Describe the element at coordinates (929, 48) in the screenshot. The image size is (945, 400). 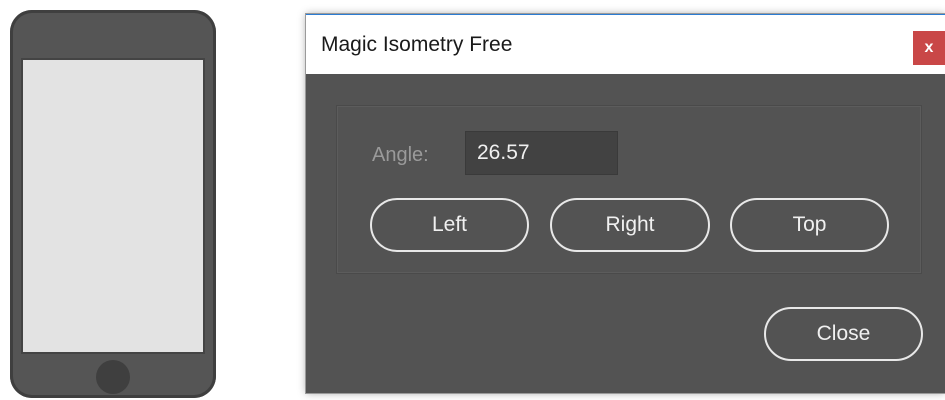
I see `window-close-button: x` at that location.